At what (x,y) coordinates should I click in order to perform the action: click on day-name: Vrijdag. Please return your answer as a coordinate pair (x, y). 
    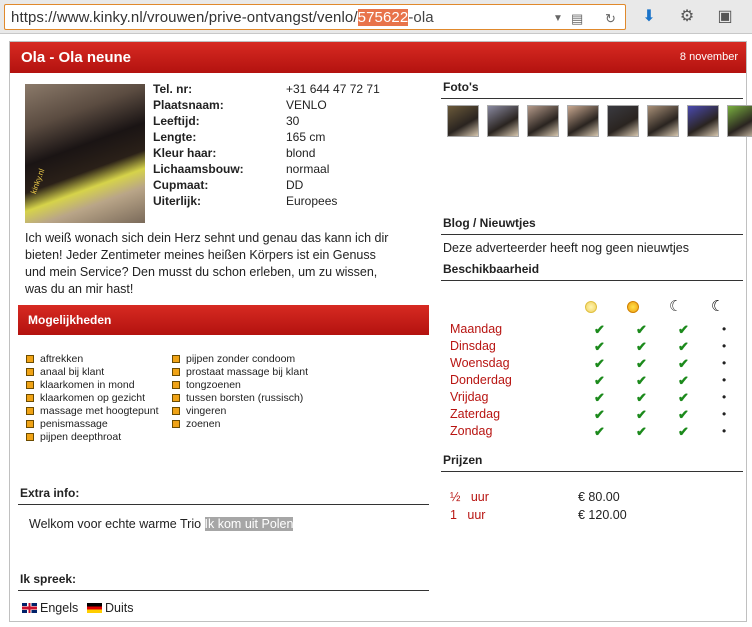
    Looking at the image, I should click on (469, 397).